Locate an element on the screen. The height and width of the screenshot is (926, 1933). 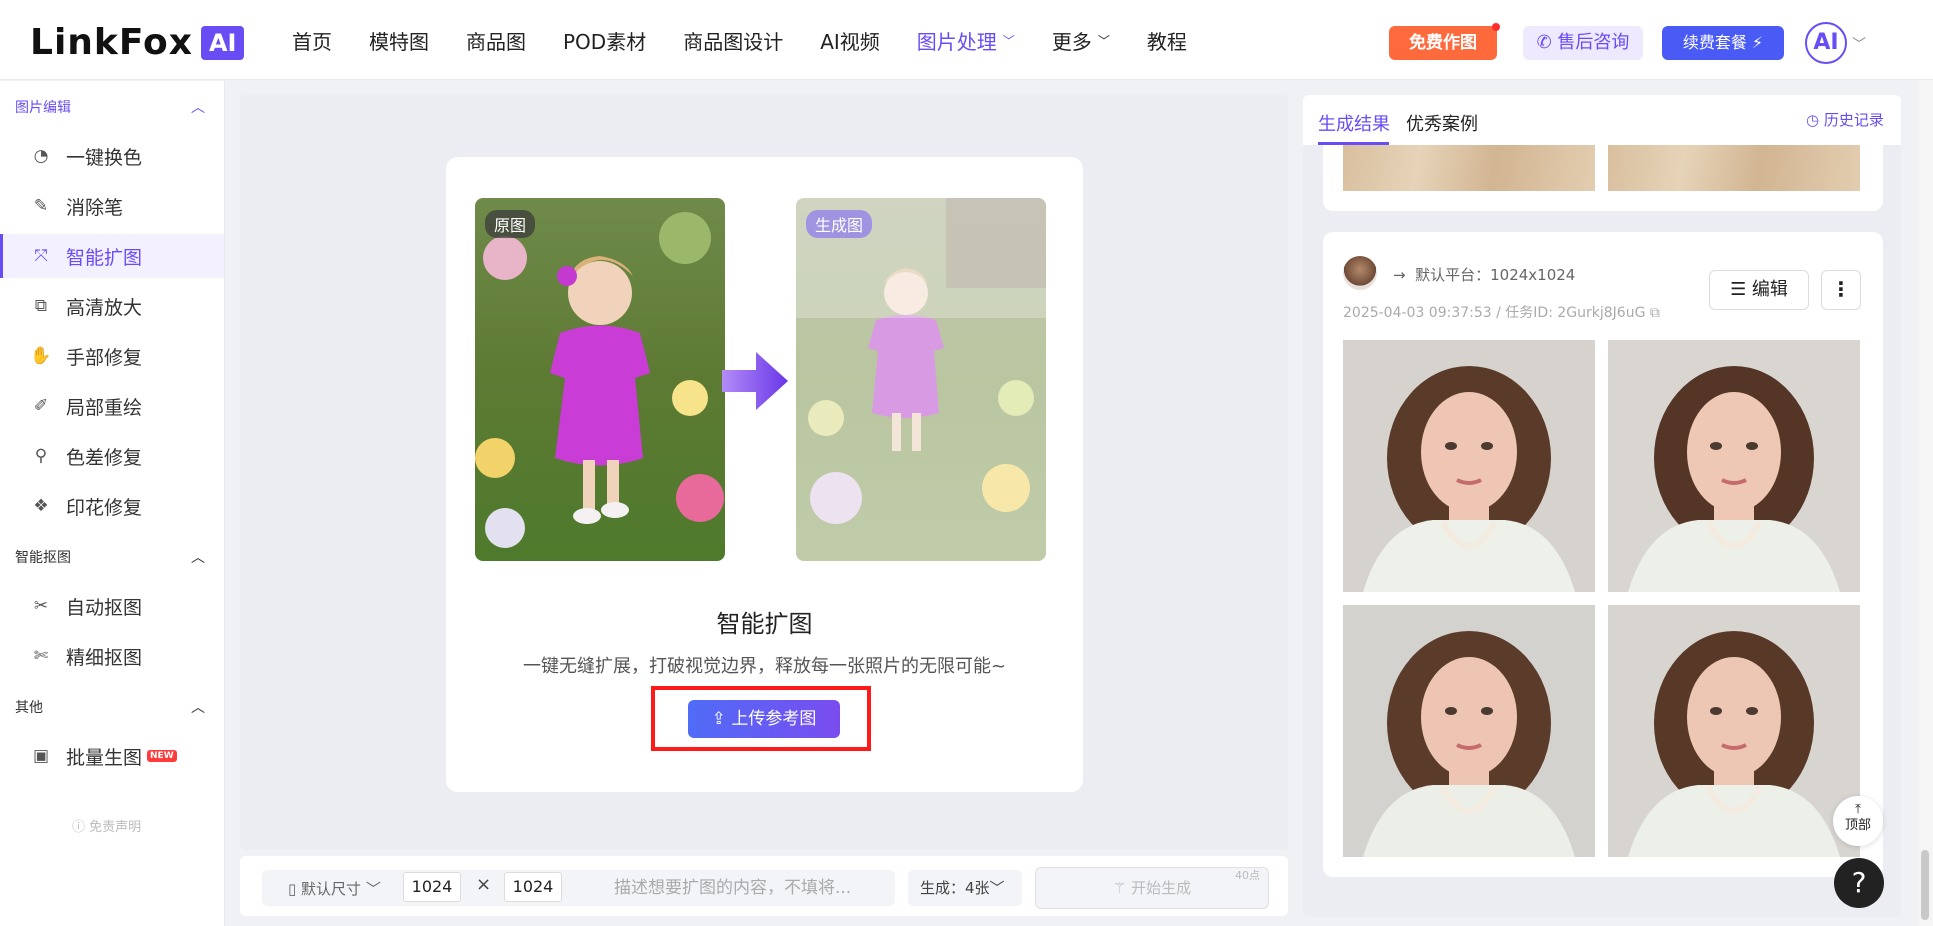
size-preset-dropdown: ▯ 默认尺寸 ﹀ is located at coordinates (334, 888).